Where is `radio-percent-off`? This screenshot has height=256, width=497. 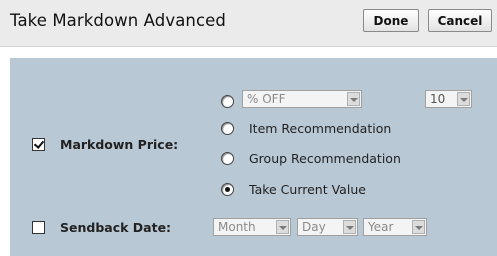 radio-percent-off is located at coordinates (227, 101).